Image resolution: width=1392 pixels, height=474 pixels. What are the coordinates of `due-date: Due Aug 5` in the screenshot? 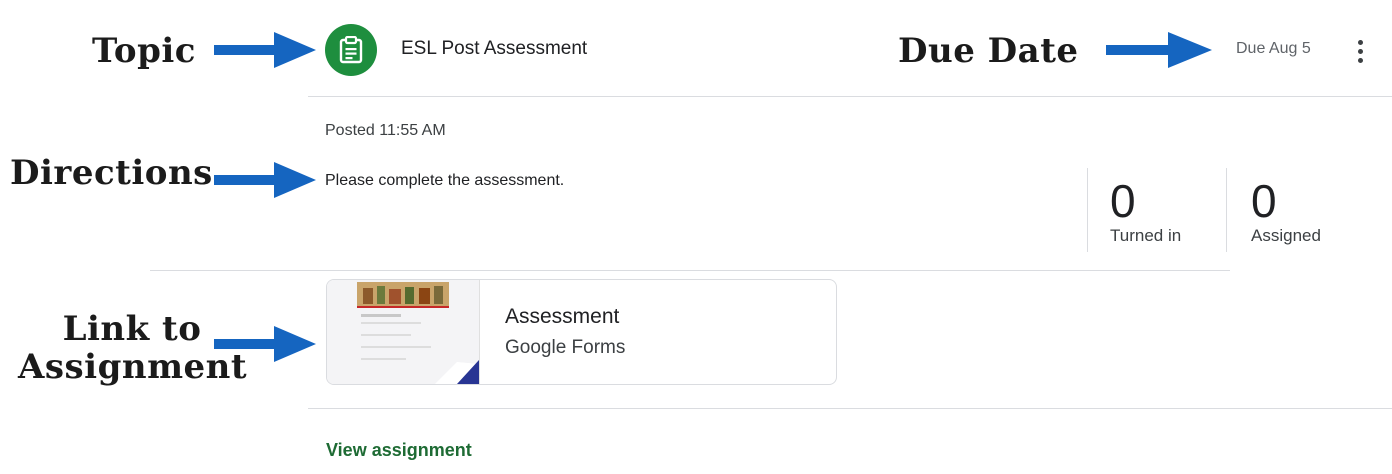 It's located at (1273, 48).